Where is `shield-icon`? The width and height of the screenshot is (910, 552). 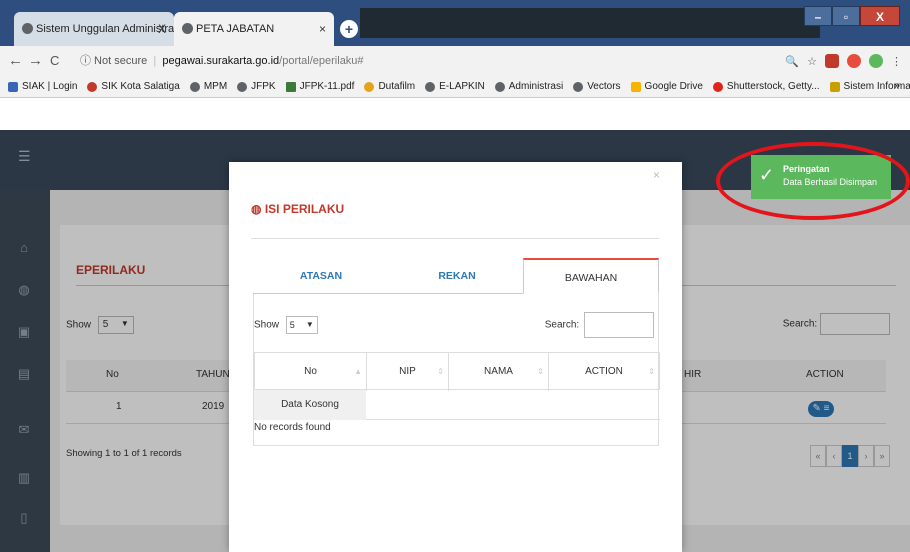 shield-icon is located at coordinates (834, 86).